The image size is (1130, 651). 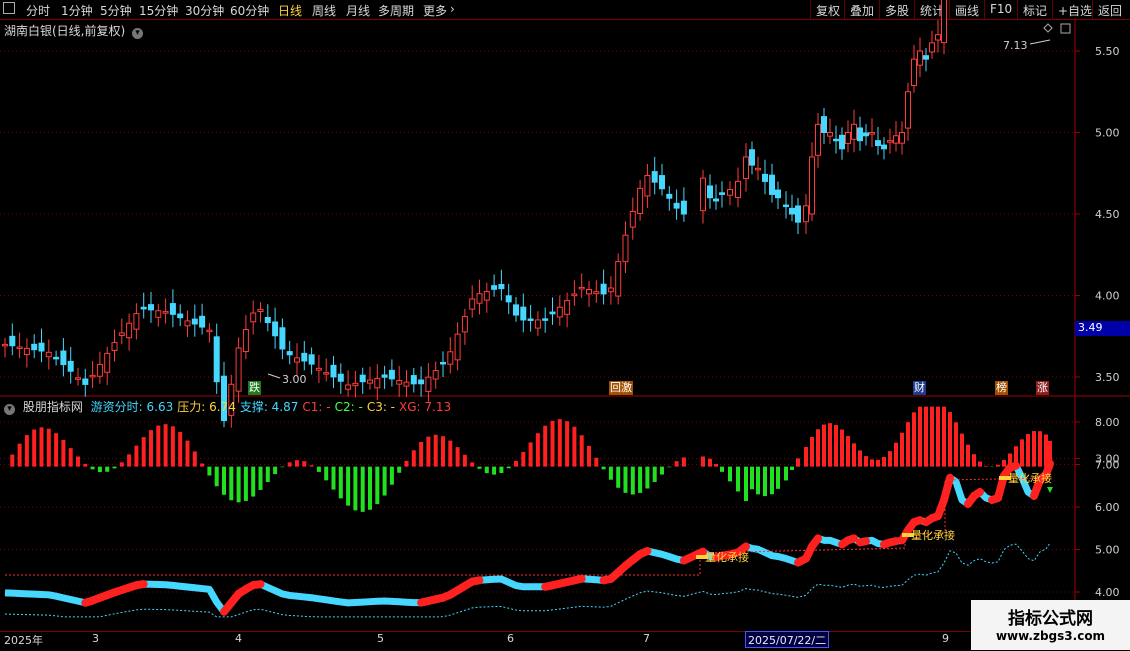 What do you see at coordinates (1107, 296) in the screenshot?
I see `price-tick-label: 4.00` at bounding box center [1107, 296].